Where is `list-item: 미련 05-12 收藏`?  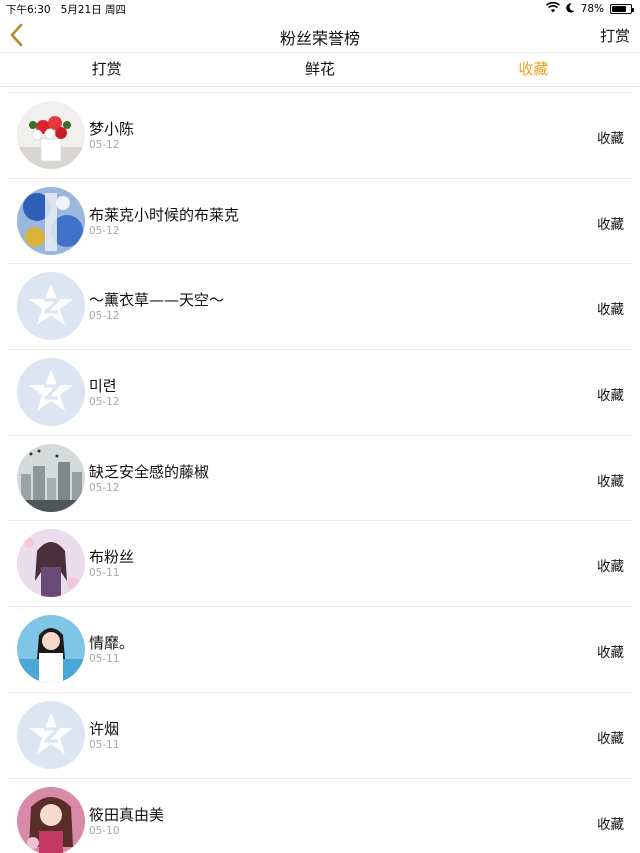 list-item: 미련 05-12 收藏 is located at coordinates (320, 393).